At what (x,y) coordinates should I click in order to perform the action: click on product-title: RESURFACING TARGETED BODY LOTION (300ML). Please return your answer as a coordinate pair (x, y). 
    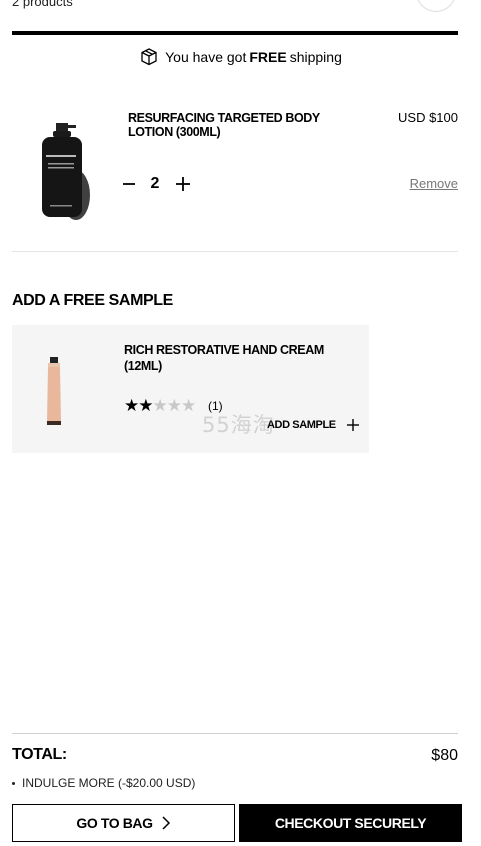
    Looking at the image, I should click on (233, 125).